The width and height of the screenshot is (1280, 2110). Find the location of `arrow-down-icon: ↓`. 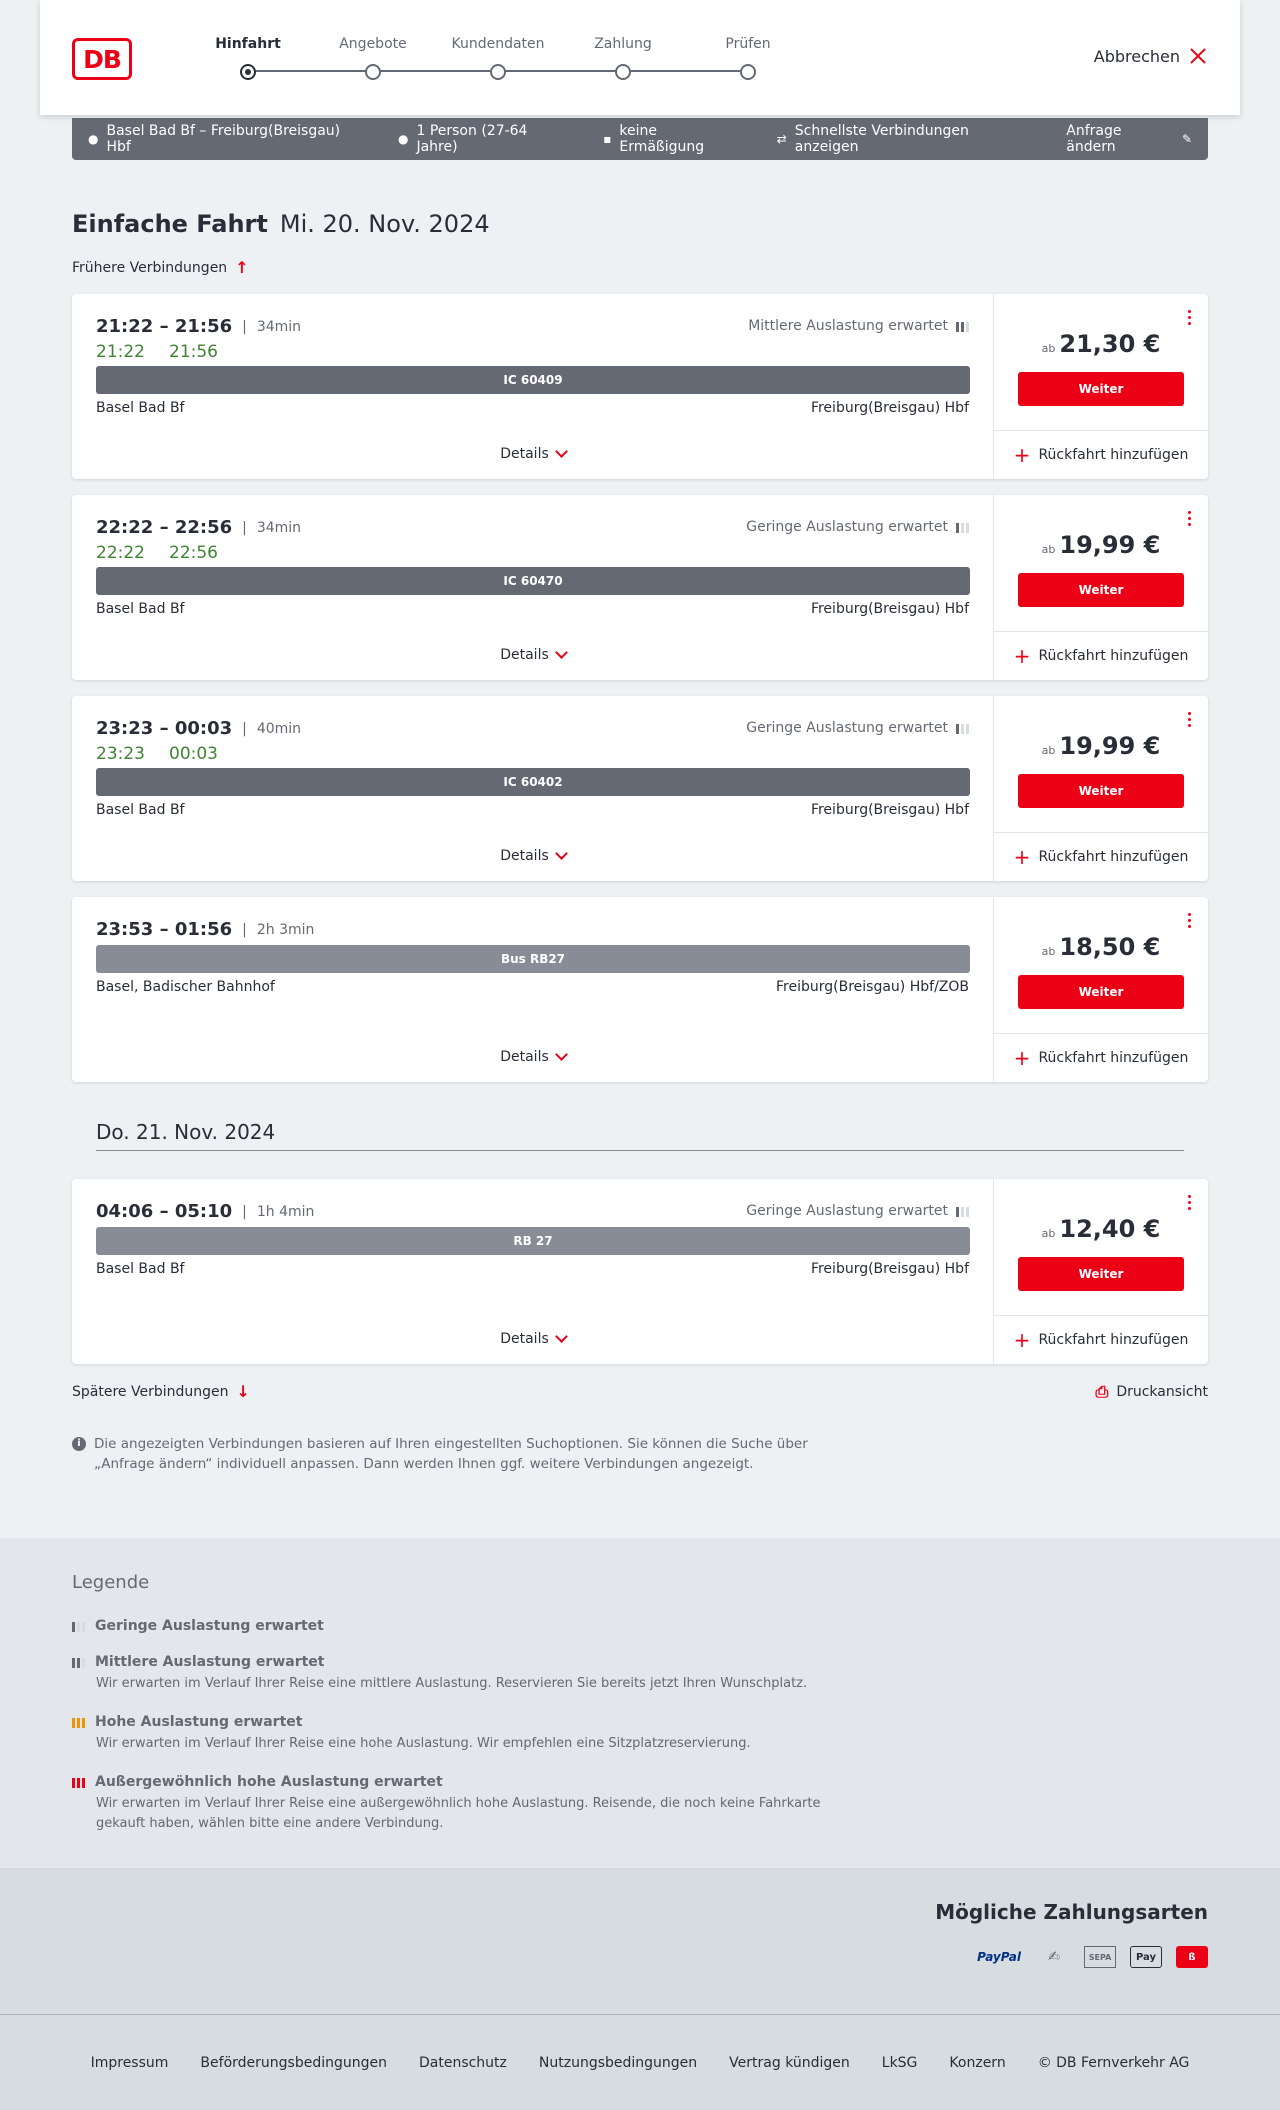

arrow-down-icon: ↓ is located at coordinates (243, 1391).